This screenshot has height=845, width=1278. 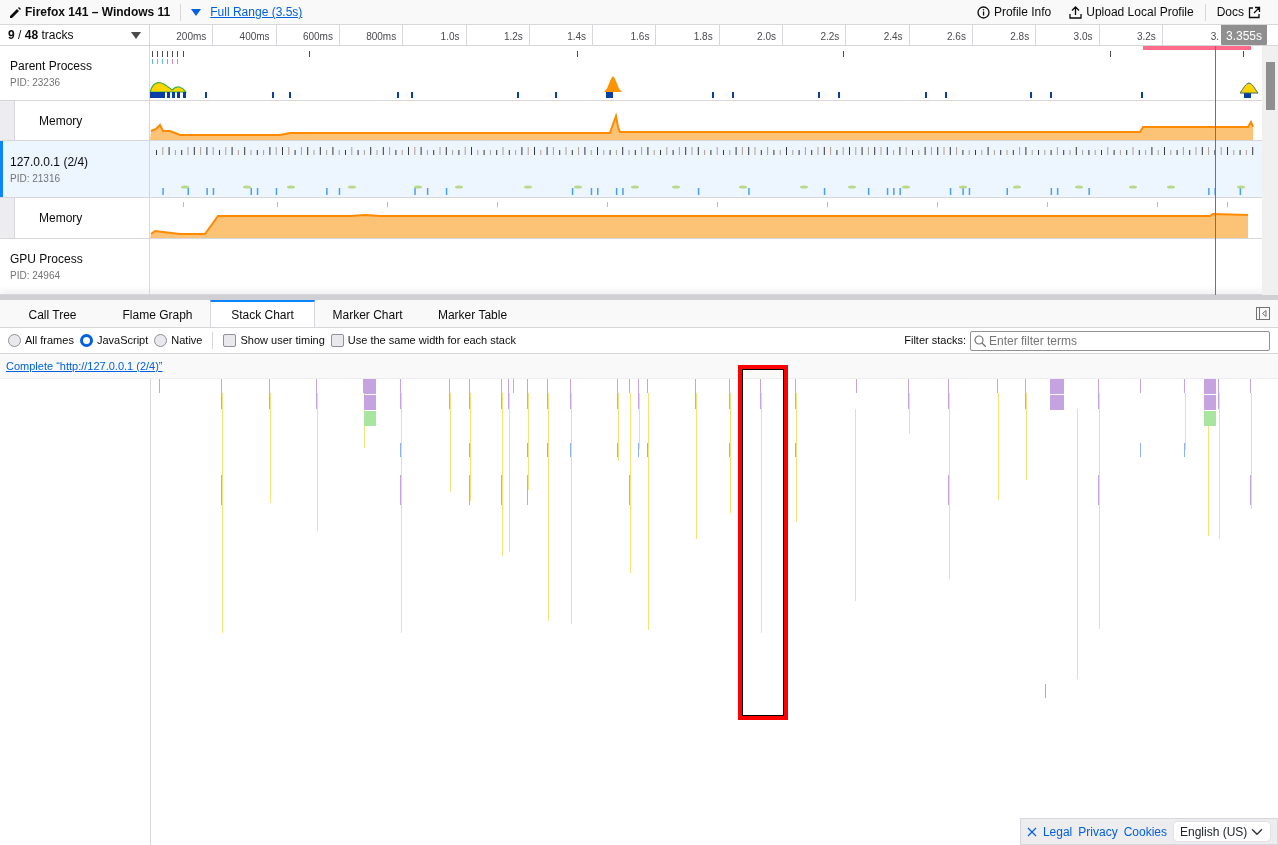 I want to click on process-id: PID: 23236, so click(x=36, y=82).